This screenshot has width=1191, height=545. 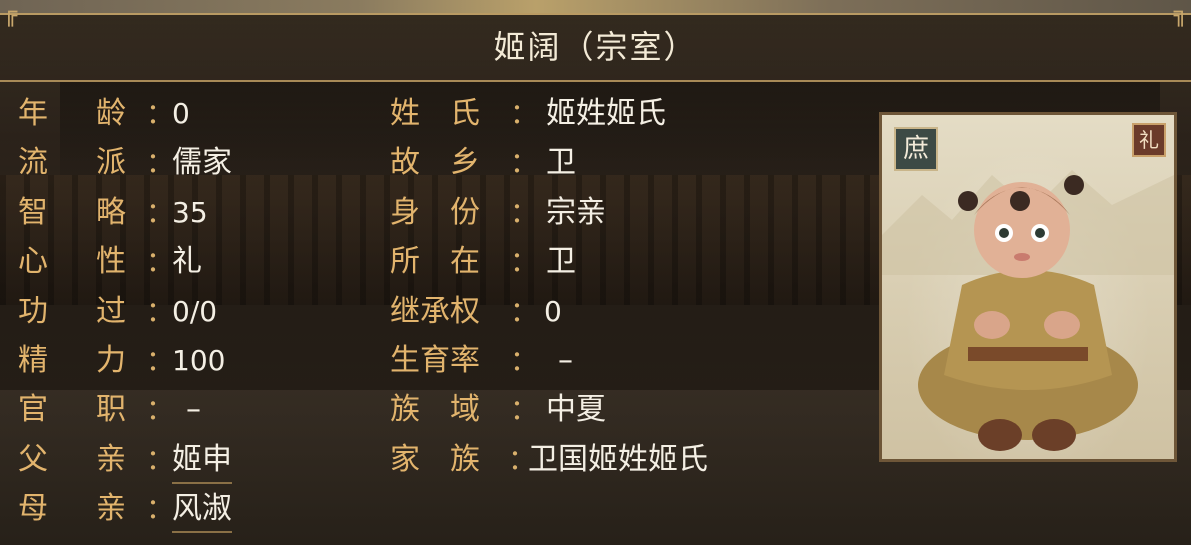 I want to click on value-office: –, so click(x=193, y=409).